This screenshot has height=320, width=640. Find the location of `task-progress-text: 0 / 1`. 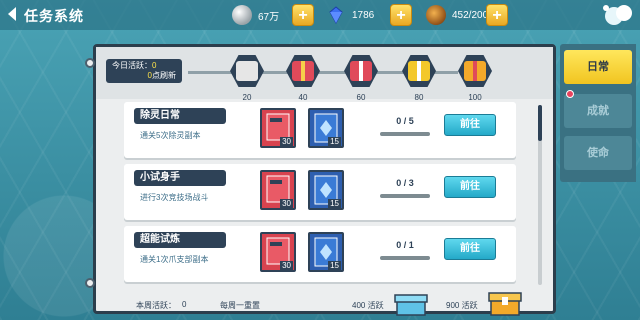

task-progress-text: 0 / 1 is located at coordinates (405, 245).